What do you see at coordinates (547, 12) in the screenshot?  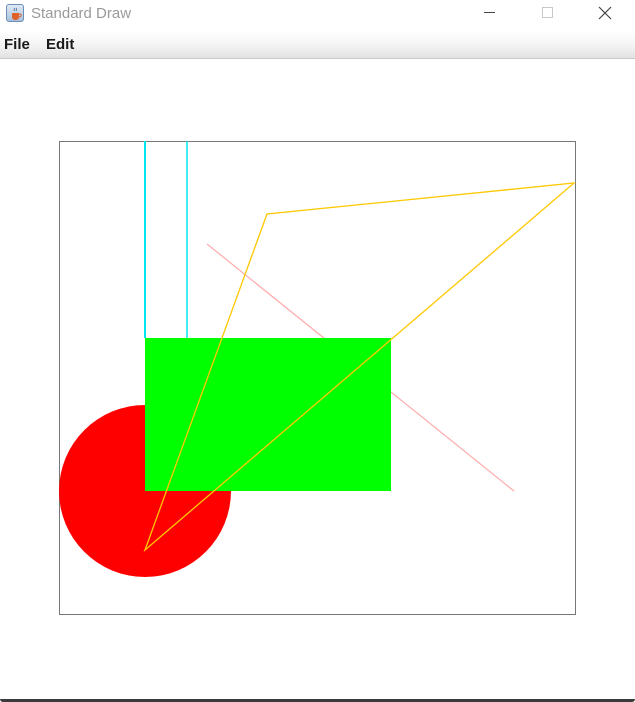 I see `maximize-icon` at bounding box center [547, 12].